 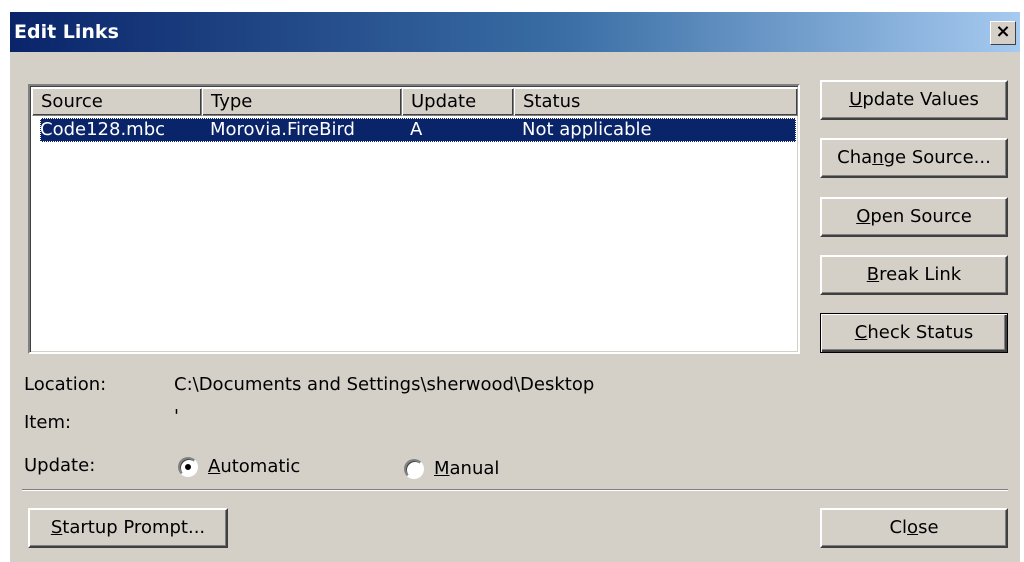 I want to click on button-label: Cl, so click(x=898, y=527).